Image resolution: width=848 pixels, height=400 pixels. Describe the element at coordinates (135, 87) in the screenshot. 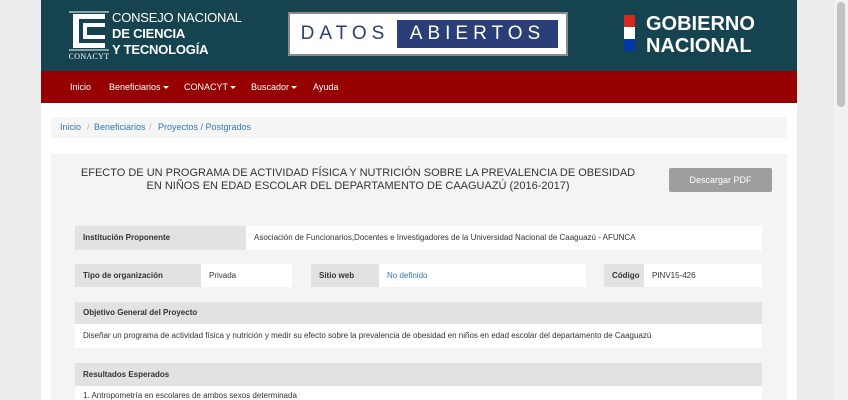

I see `nav-item-label: Beneficiarios` at that location.